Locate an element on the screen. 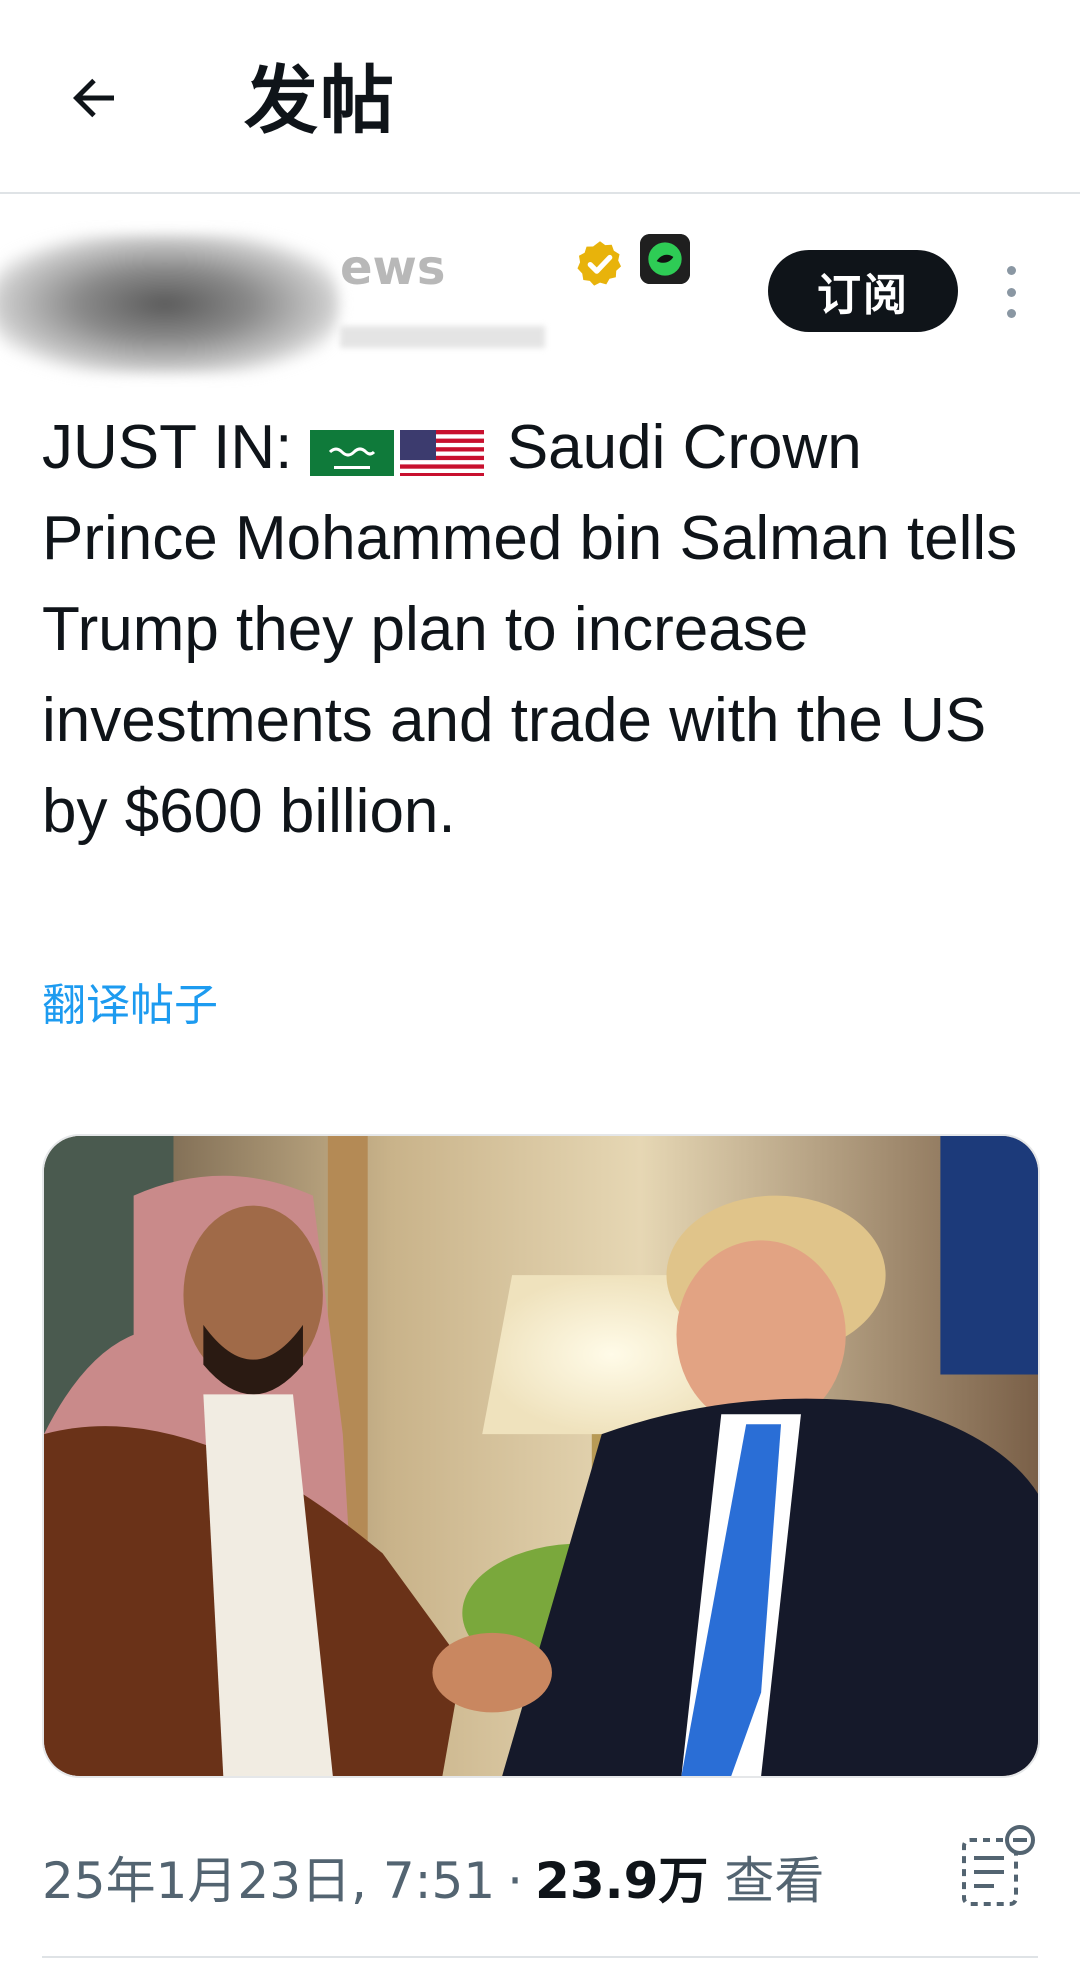 The height and width of the screenshot is (1971, 1080). top-app-bar: 发帖 is located at coordinates (540, 97).